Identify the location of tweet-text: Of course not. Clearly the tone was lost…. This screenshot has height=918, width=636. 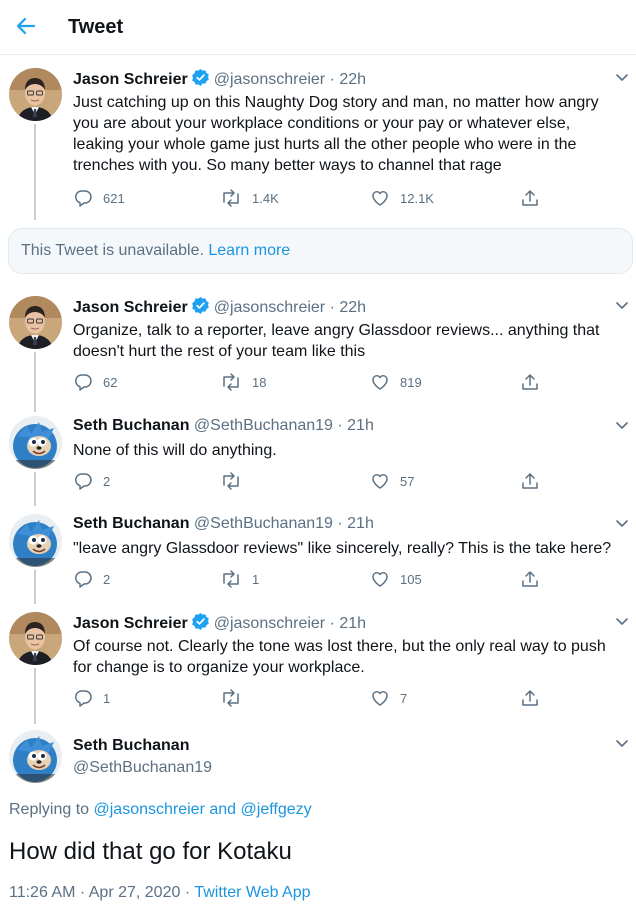
(339, 657).